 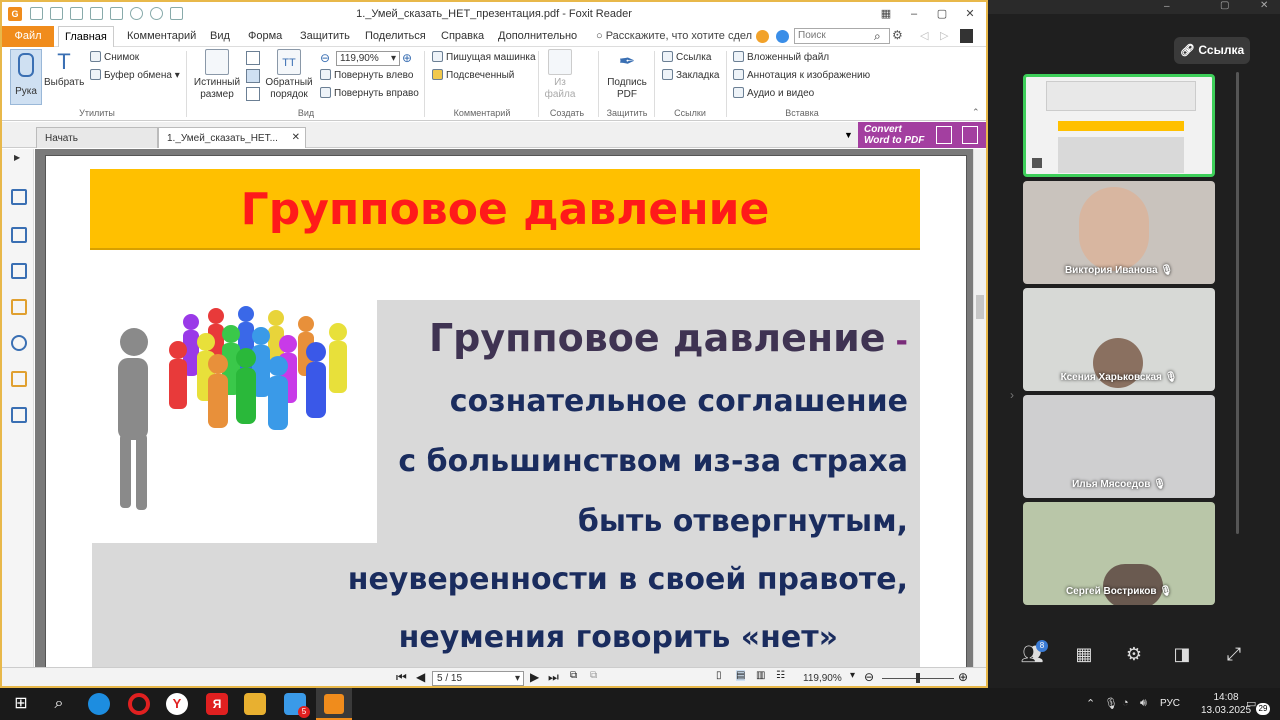 What do you see at coordinates (139, 704) in the screenshot?
I see `opera-browser-icon` at bounding box center [139, 704].